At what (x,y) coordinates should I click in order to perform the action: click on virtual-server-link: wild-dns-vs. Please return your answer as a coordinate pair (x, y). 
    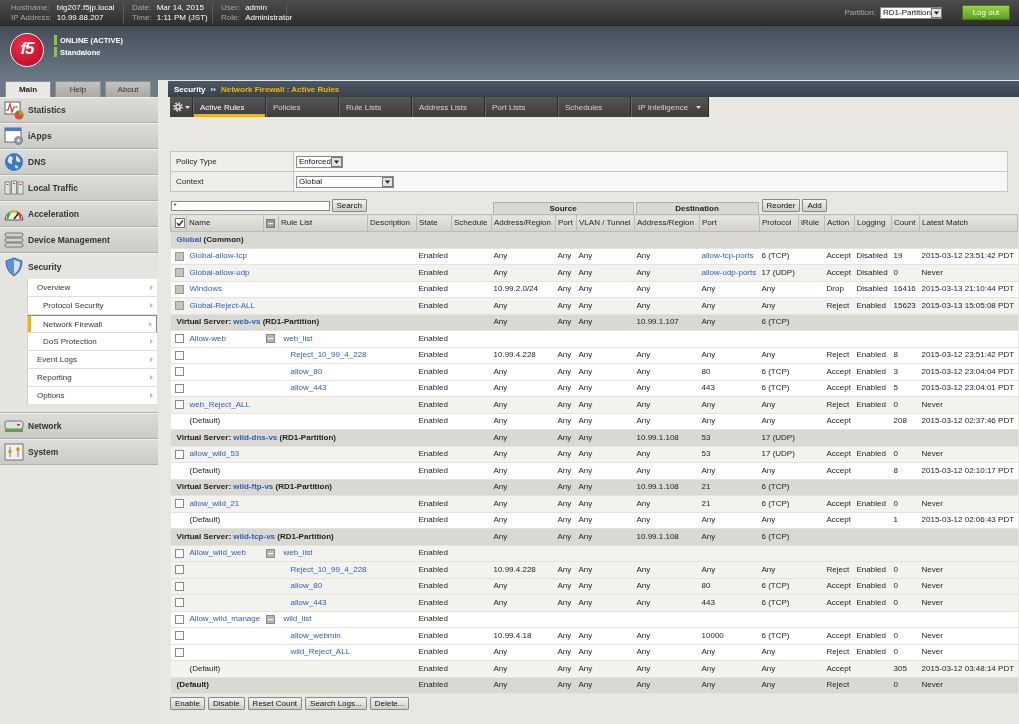
    Looking at the image, I should click on (255, 437).